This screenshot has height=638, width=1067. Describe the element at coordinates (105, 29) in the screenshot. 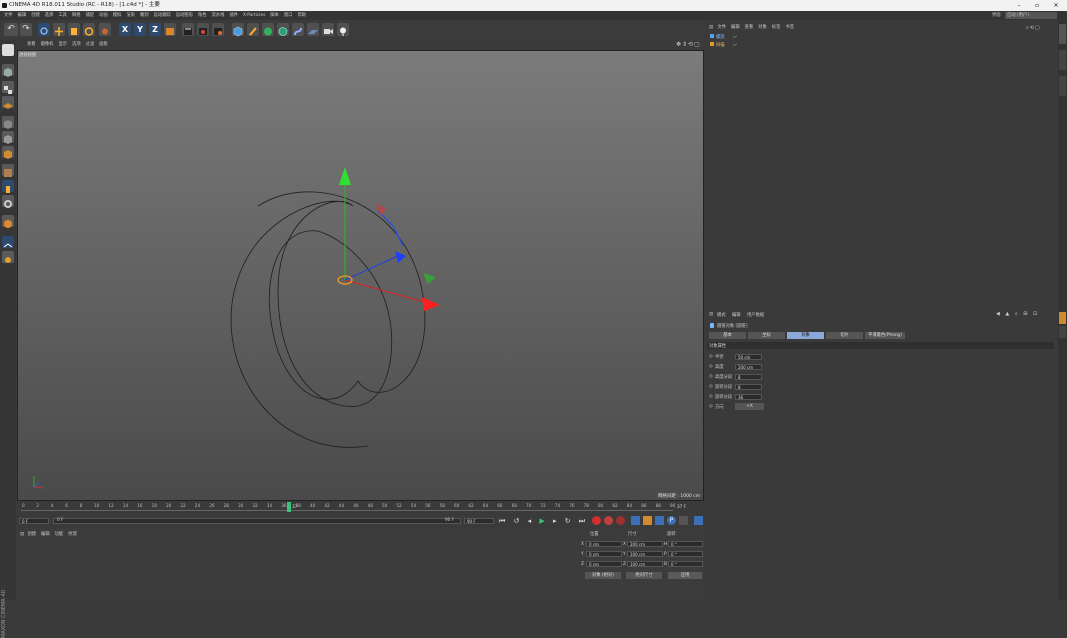

I see `recent-tool-icon` at that location.